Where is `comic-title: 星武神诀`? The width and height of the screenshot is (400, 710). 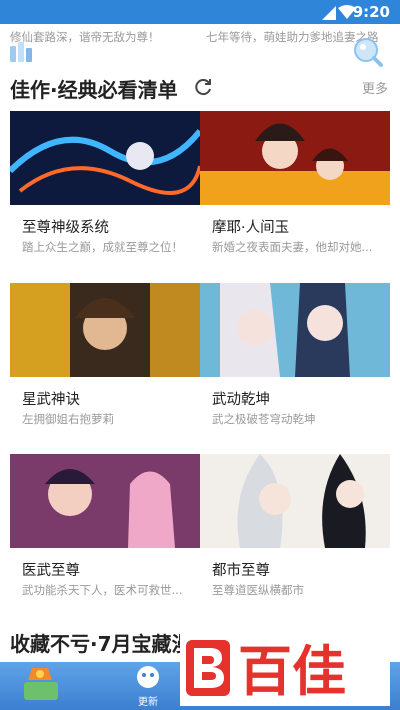 comic-title: 星武神诀 is located at coordinates (51, 400).